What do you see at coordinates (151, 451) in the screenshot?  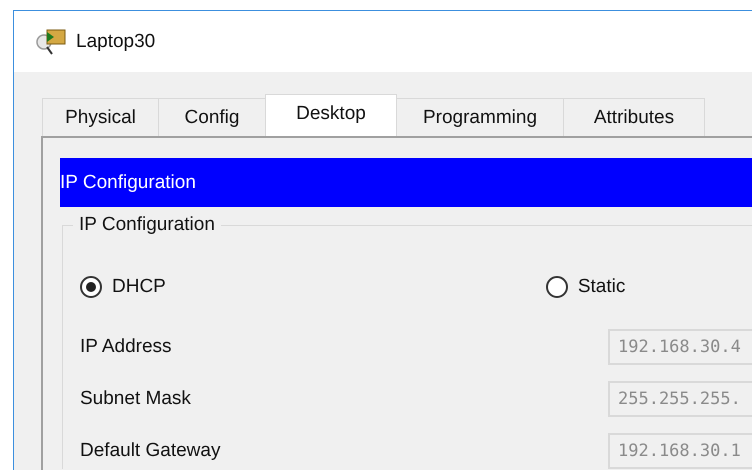 I see `field-label: Default Gateway` at bounding box center [151, 451].